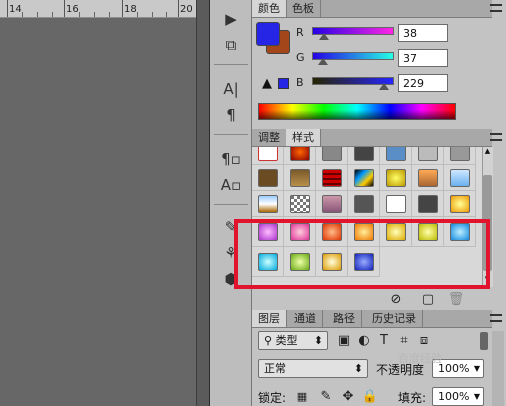  Describe the element at coordinates (420, 358) in the screenshot. I see `watermark: 百度经验` at that location.